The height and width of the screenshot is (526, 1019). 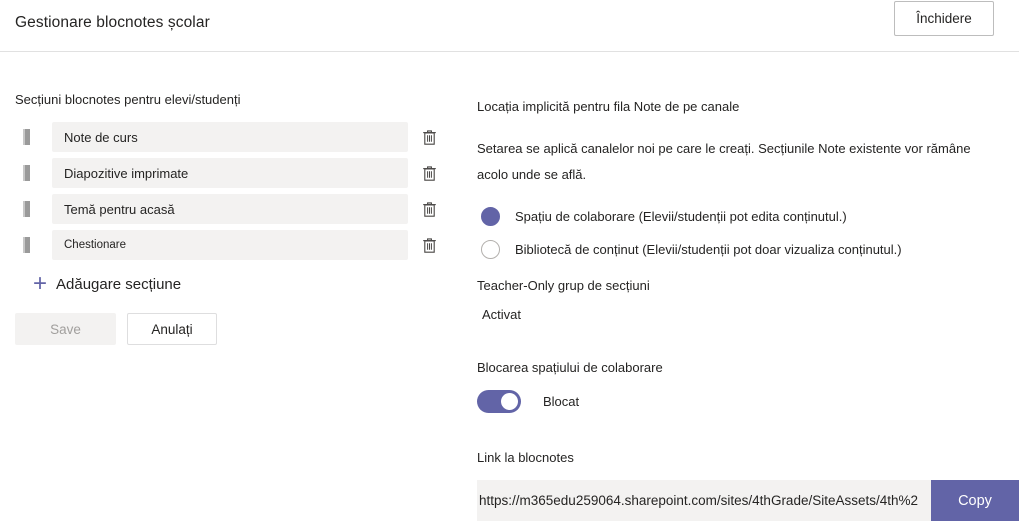 What do you see at coordinates (490, 249) in the screenshot?
I see `radio-unchecked-icon` at bounding box center [490, 249].